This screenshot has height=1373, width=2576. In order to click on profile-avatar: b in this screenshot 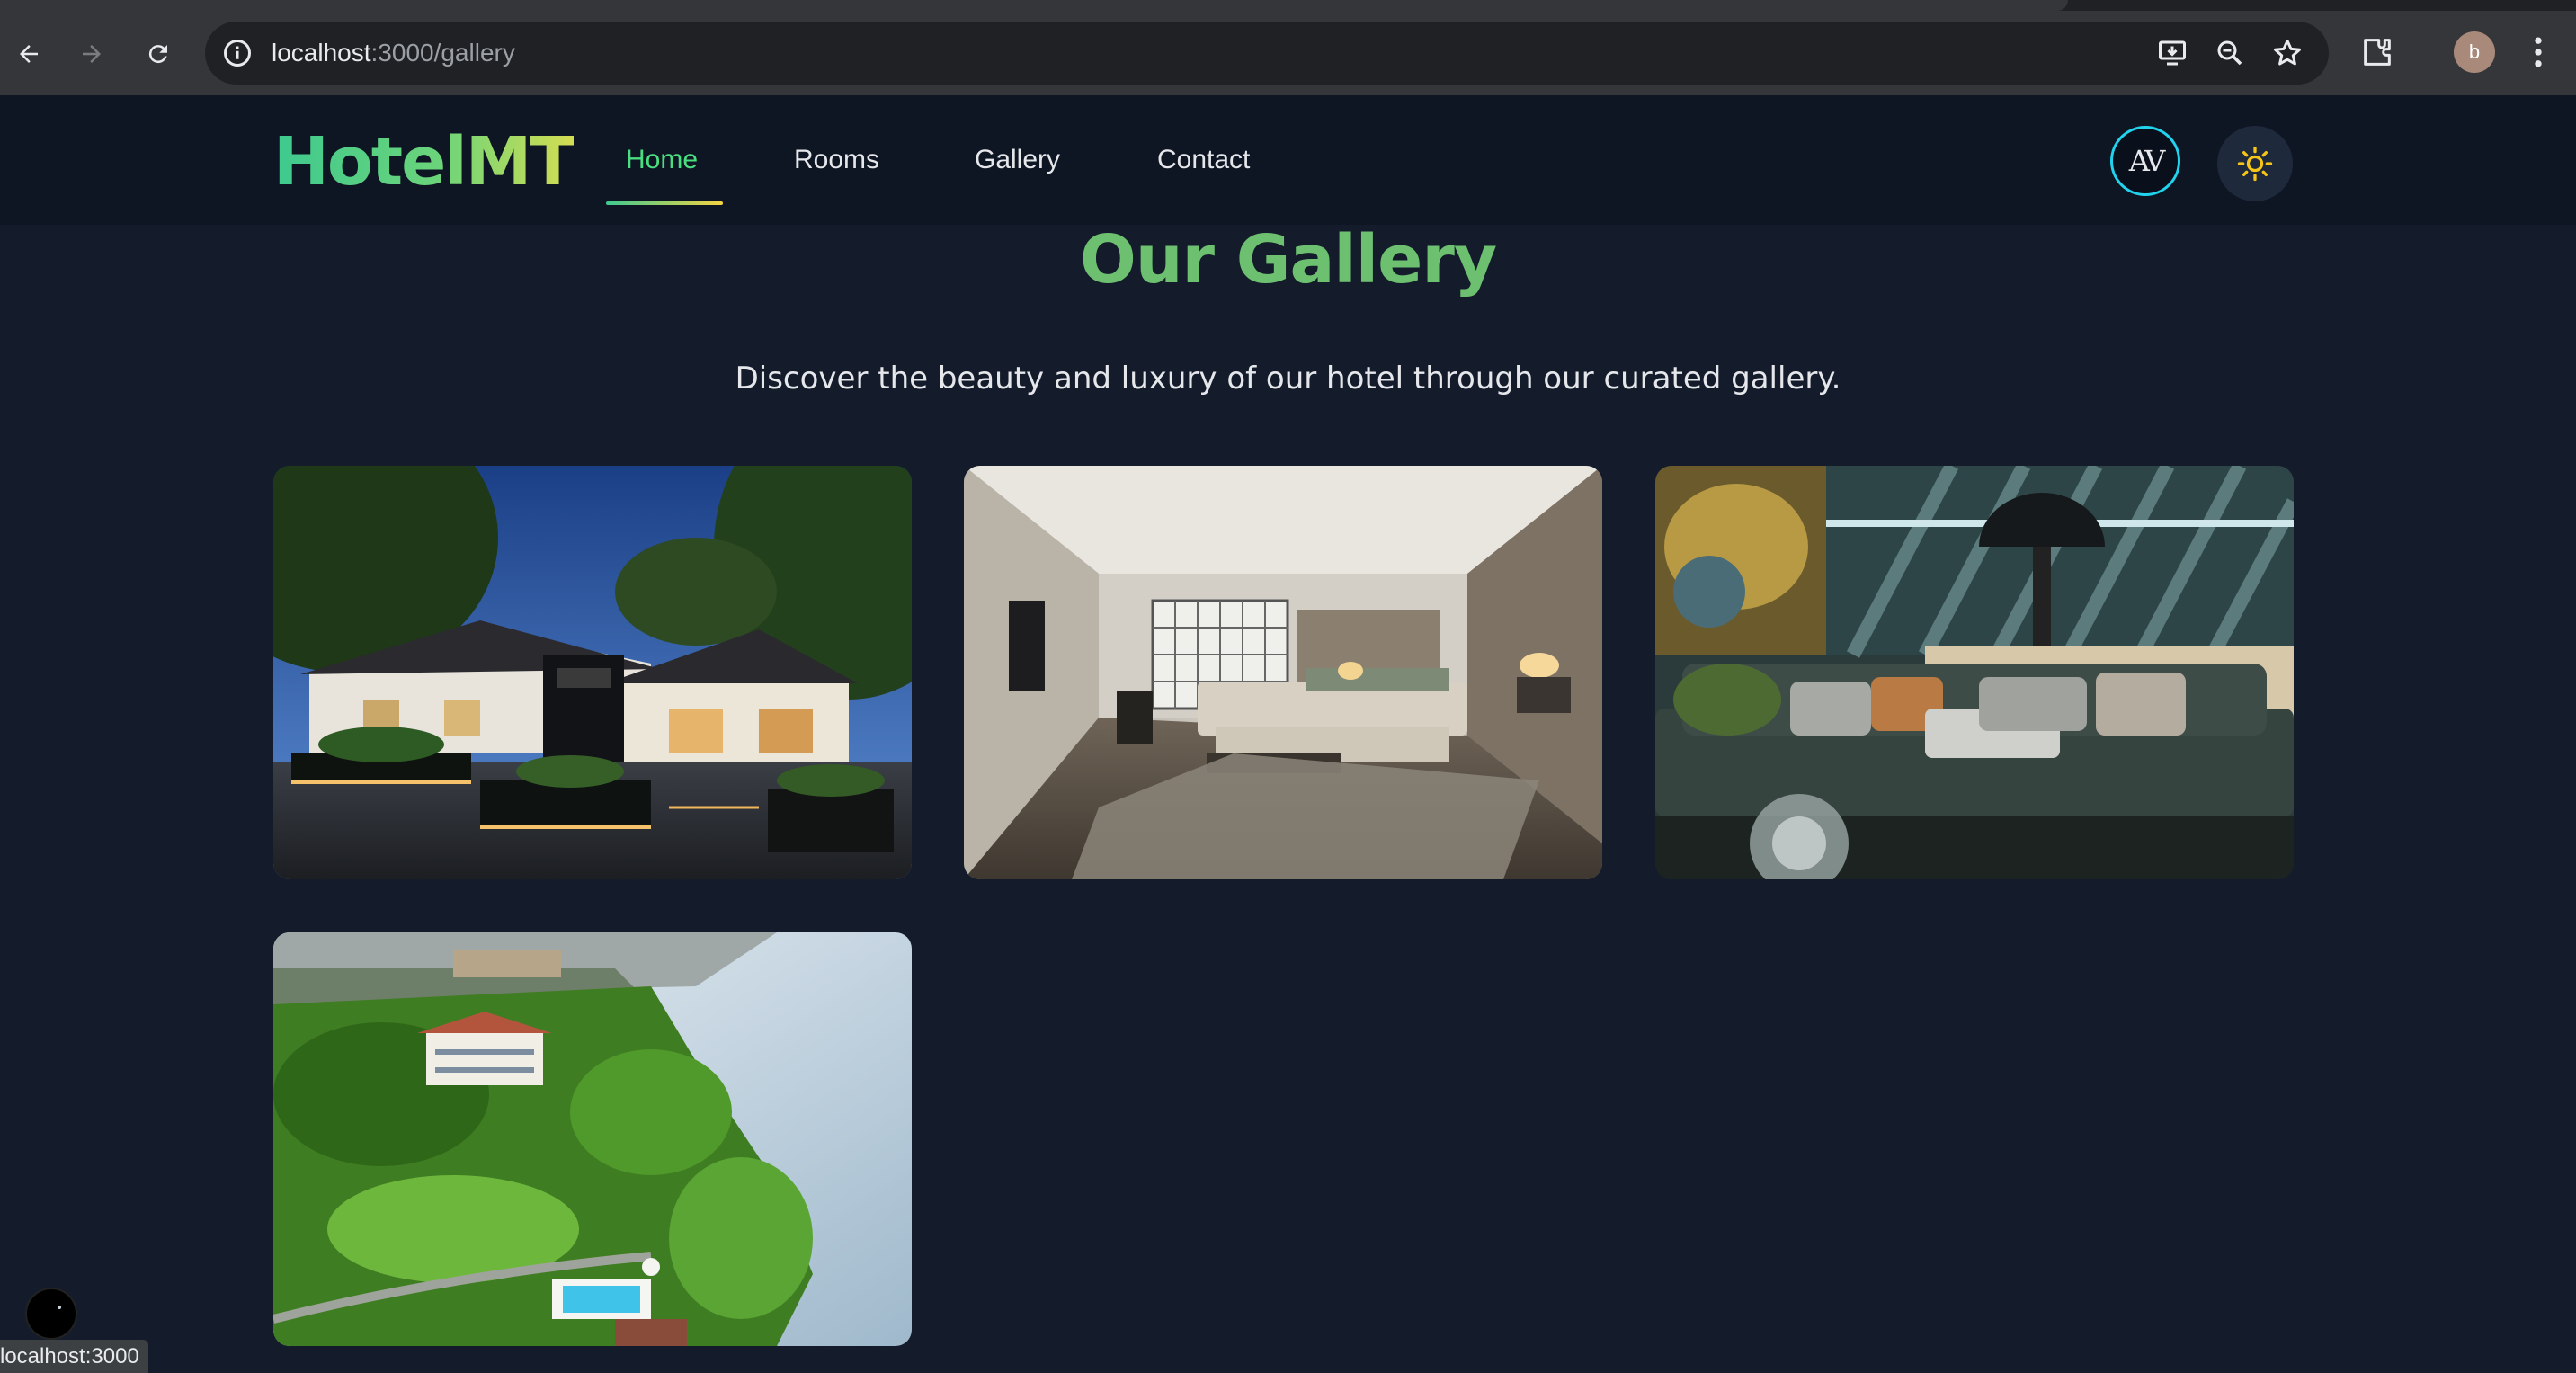, I will do `click(2474, 52)`.